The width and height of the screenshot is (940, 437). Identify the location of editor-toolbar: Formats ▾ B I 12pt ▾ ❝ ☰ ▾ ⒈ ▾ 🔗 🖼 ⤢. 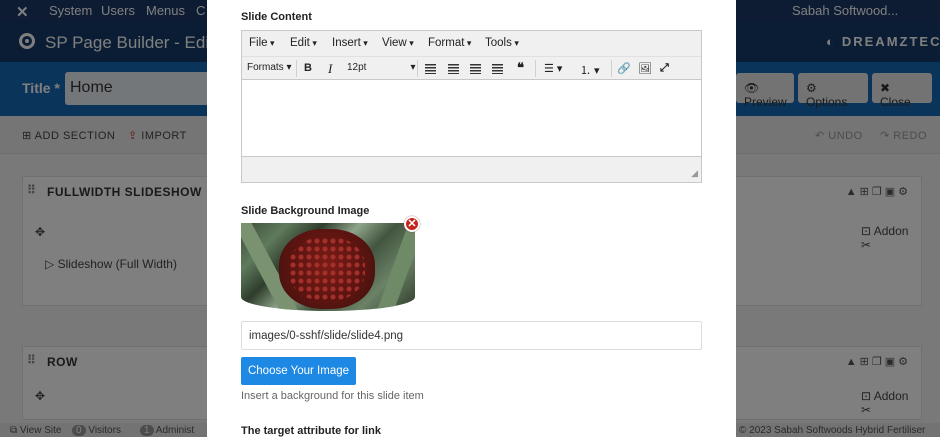
(471, 68).